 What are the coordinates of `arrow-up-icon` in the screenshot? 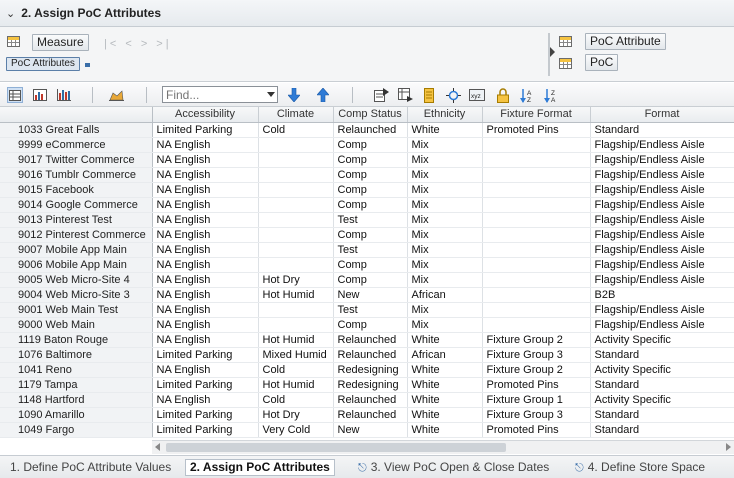 It's located at (323, 95).